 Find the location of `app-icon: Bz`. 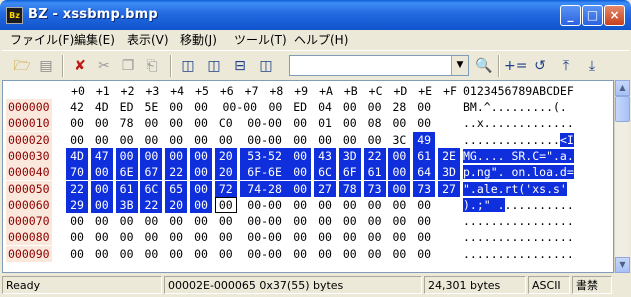

app-icon: Bz is located at coordinates (14, 15).